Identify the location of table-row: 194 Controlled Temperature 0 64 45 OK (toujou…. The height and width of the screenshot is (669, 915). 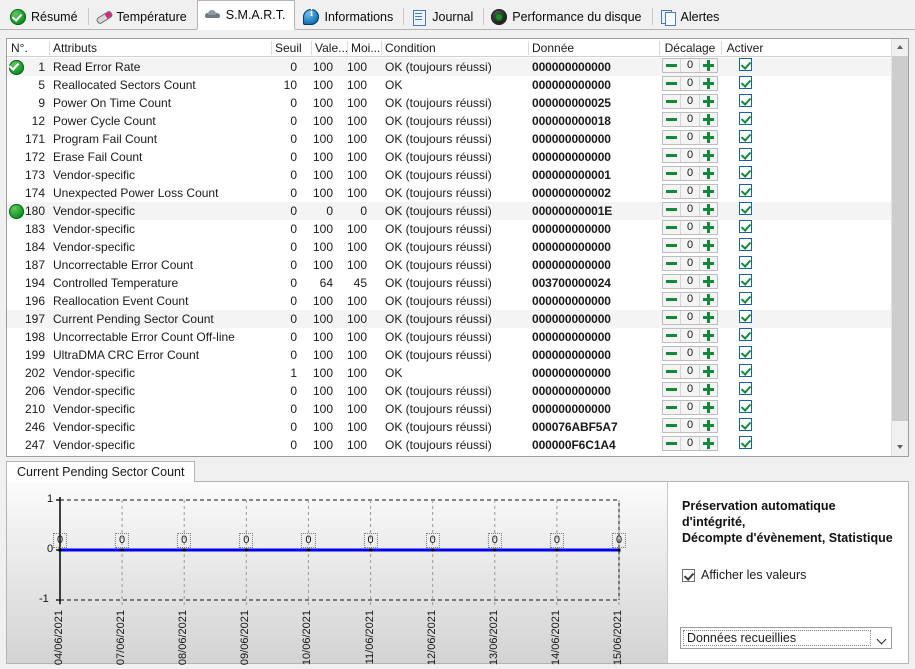
(449, 283).